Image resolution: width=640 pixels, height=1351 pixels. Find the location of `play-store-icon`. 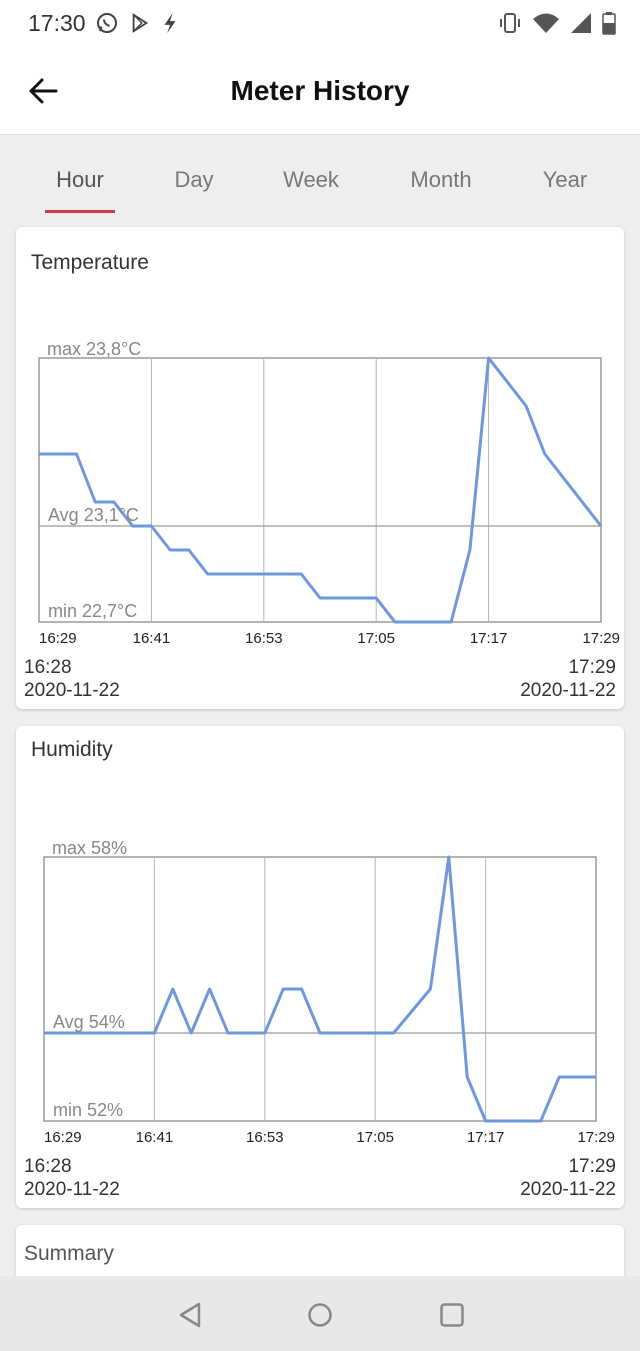

play-store-icon is located at coordinates (140, 23).